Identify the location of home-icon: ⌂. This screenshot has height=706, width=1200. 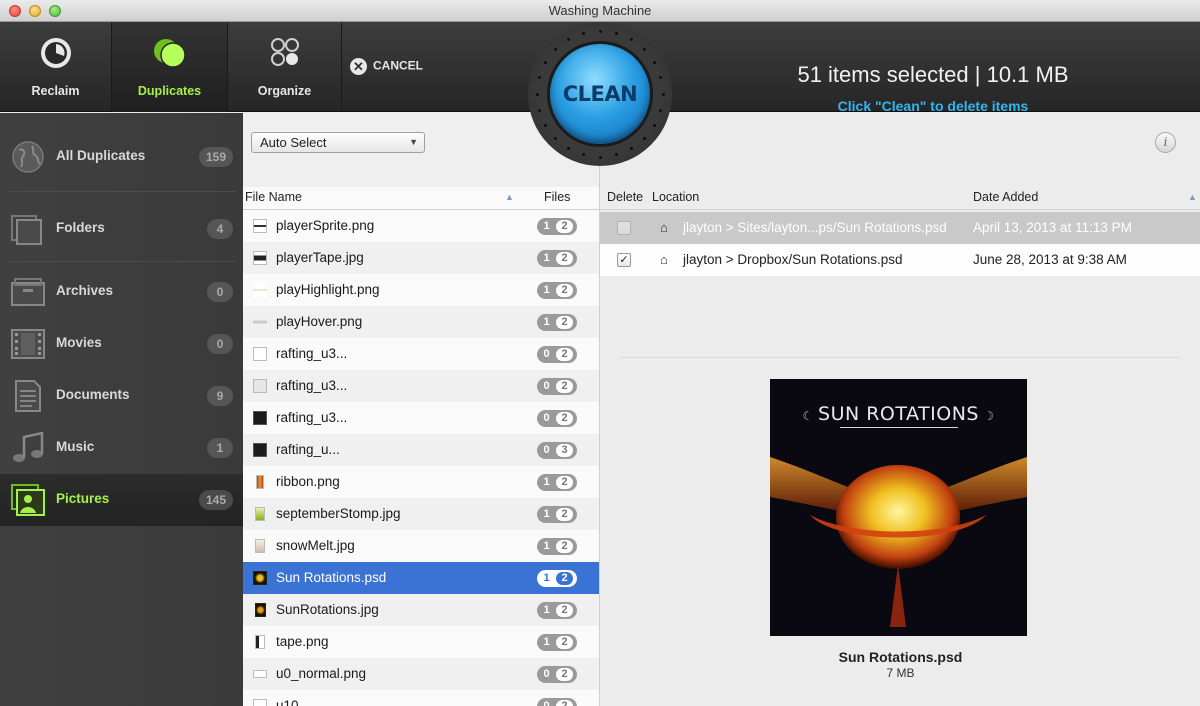
(664, 259).